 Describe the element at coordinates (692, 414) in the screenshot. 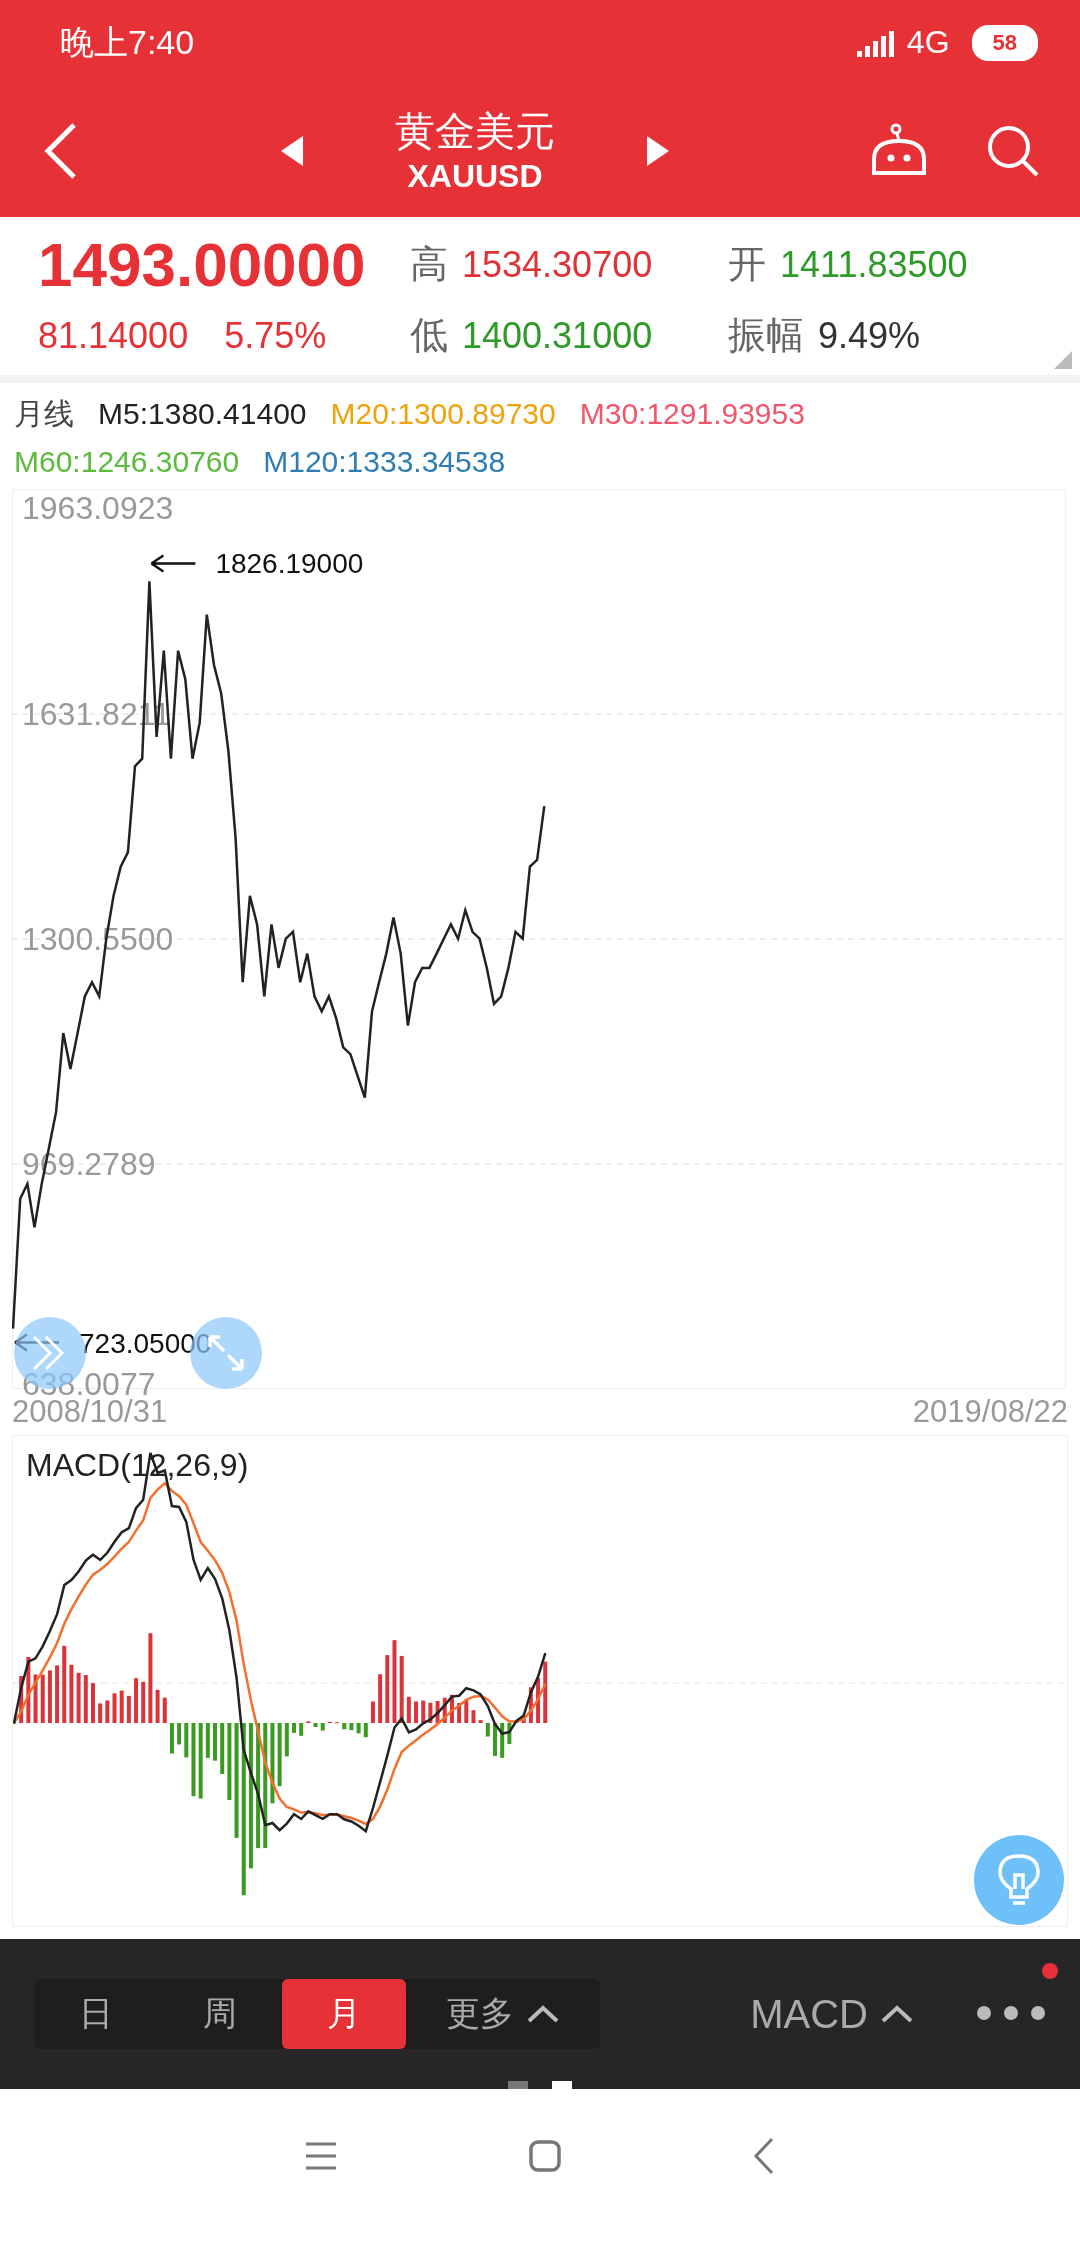

I see `moving-average-value: M30:1291.93953` at that location.